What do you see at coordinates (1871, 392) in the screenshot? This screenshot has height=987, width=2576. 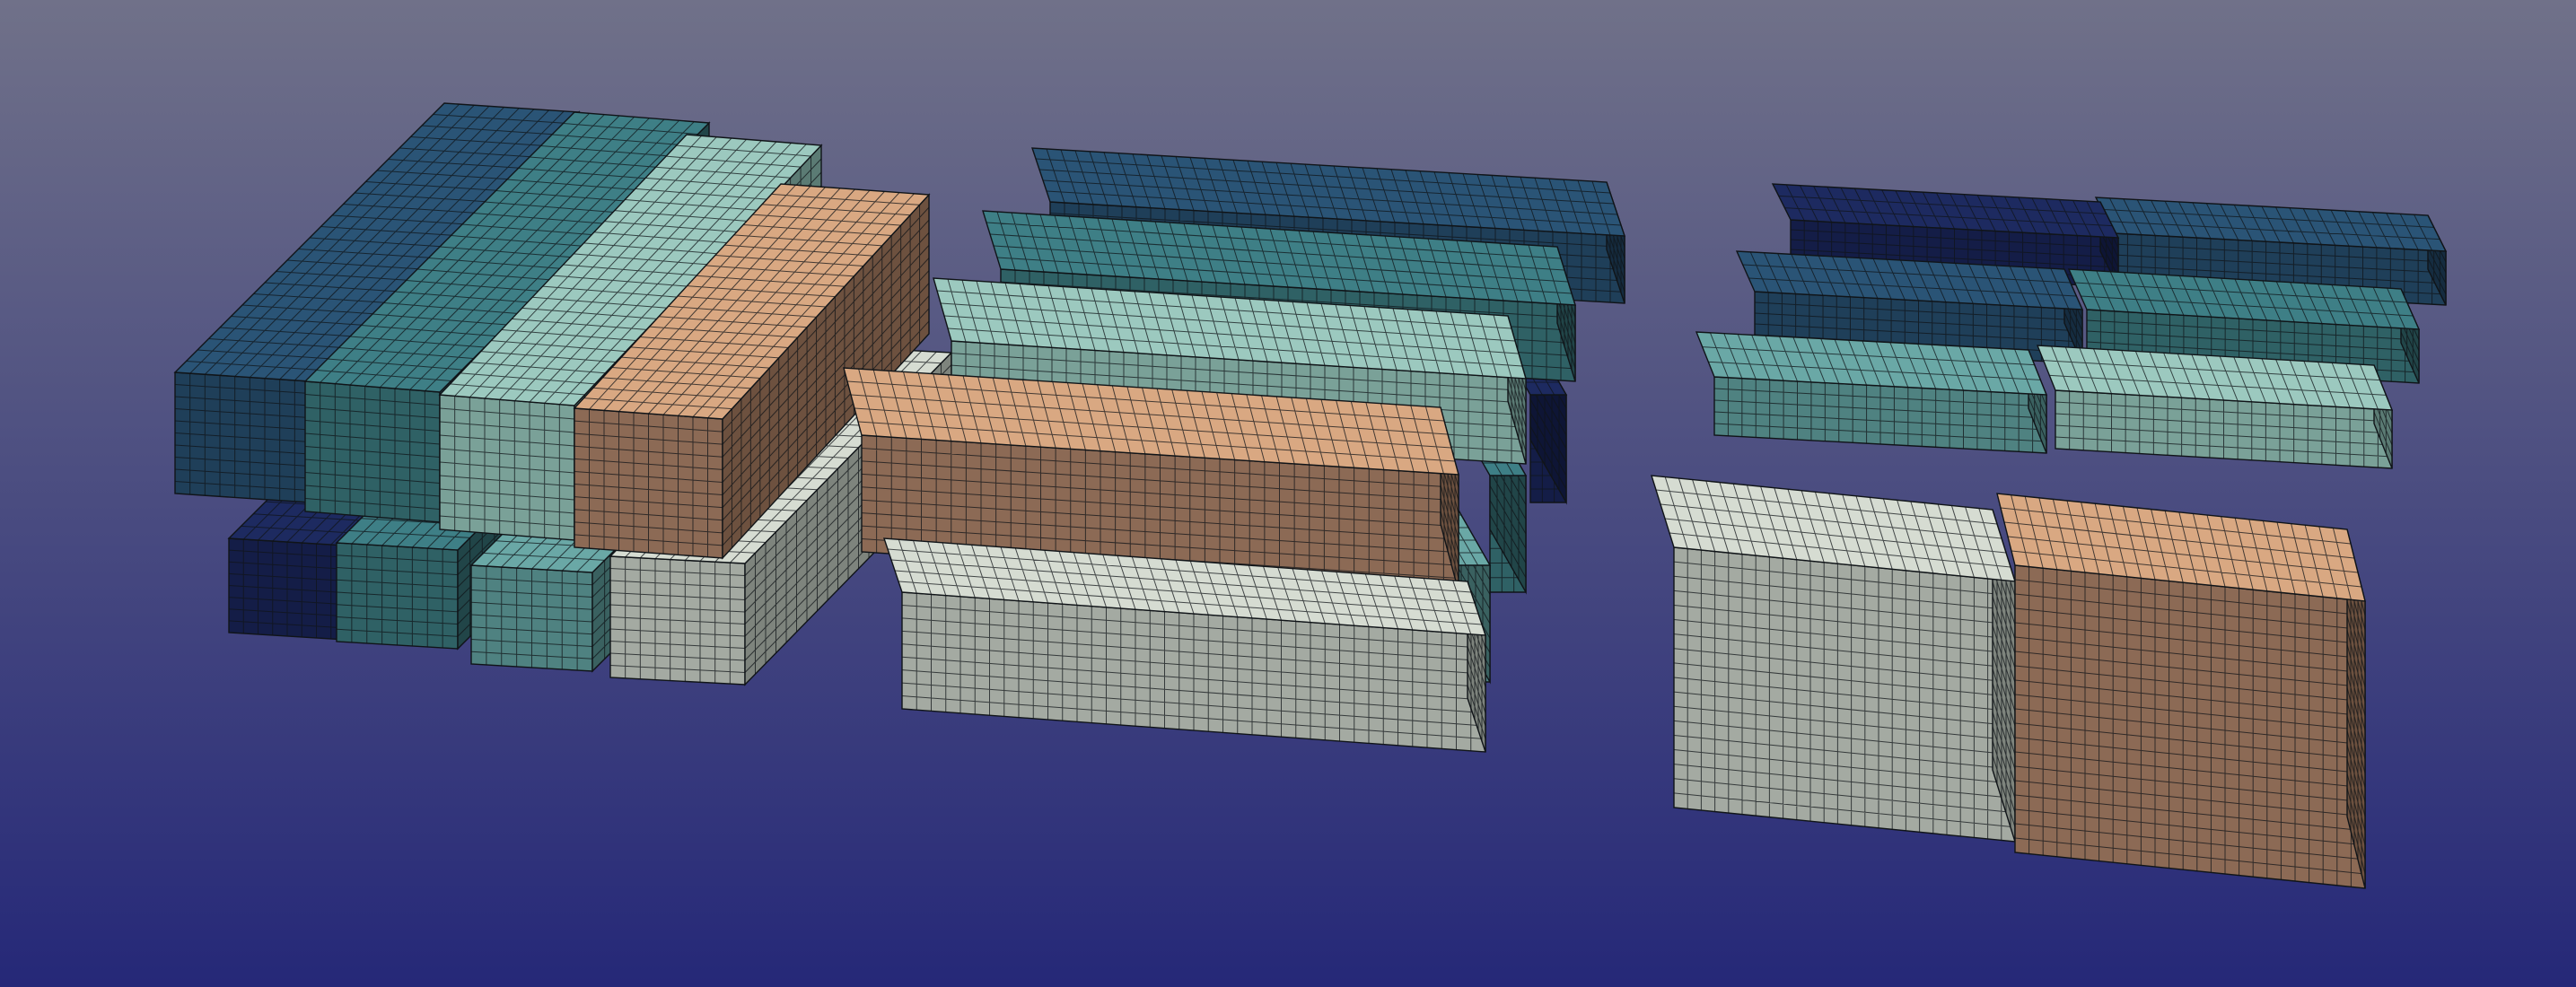 I see `right-row3-block-a` at bounding box center [1871, 392].